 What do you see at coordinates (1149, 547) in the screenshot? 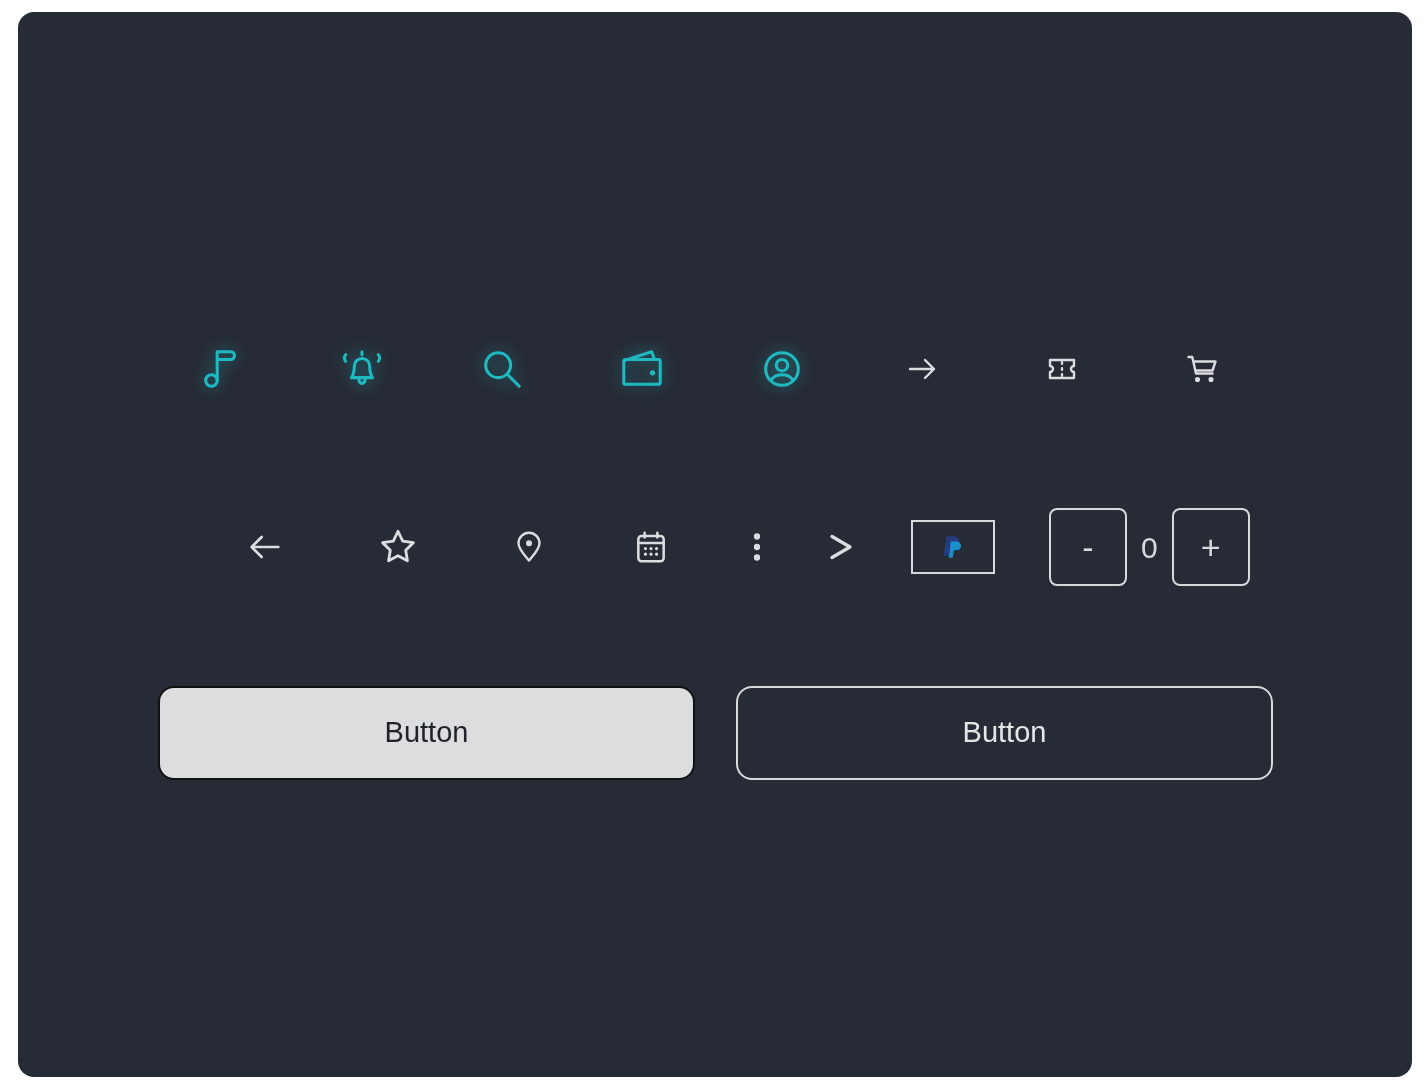
I see `quantity-value: 0` at bounding box center [1149, 547].